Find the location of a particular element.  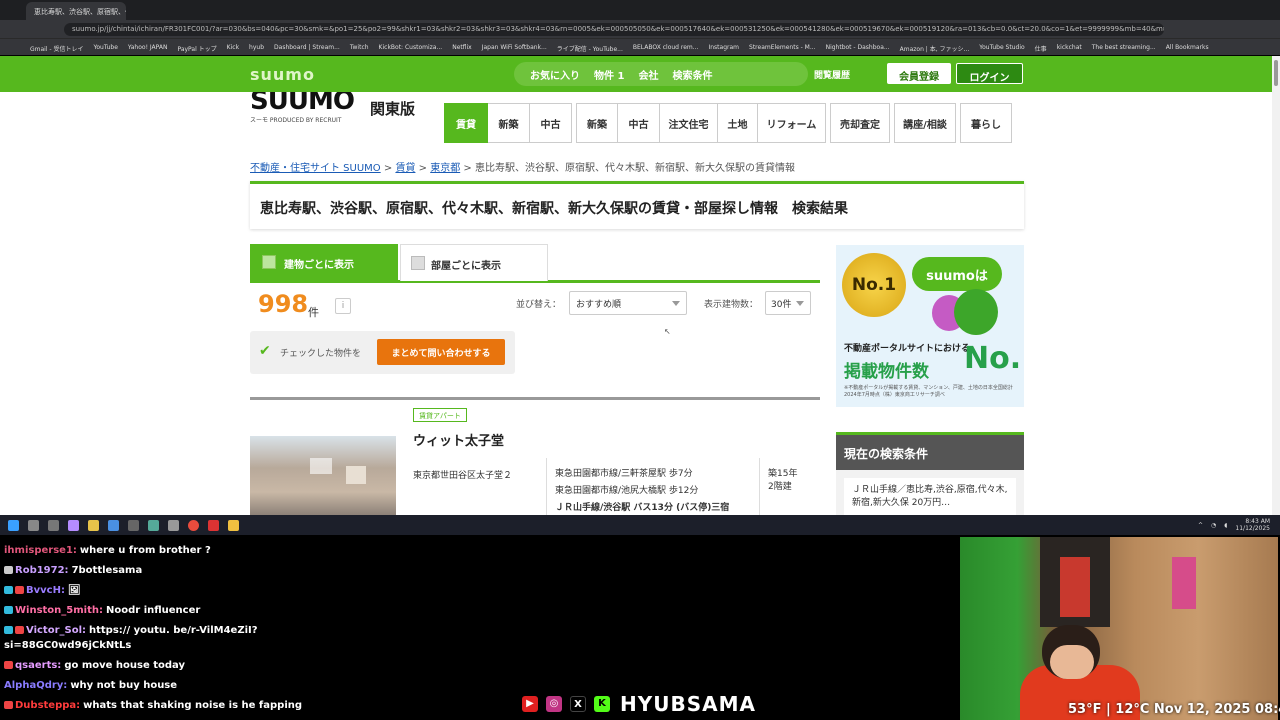

gnav-rent: 賃貸 is located at coordinates (466, 123).